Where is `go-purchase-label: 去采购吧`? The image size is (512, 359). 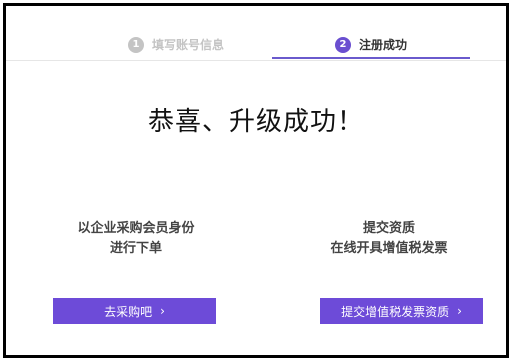
go-purchase-label: 去采购吧 is located at coordinates (128, 311).